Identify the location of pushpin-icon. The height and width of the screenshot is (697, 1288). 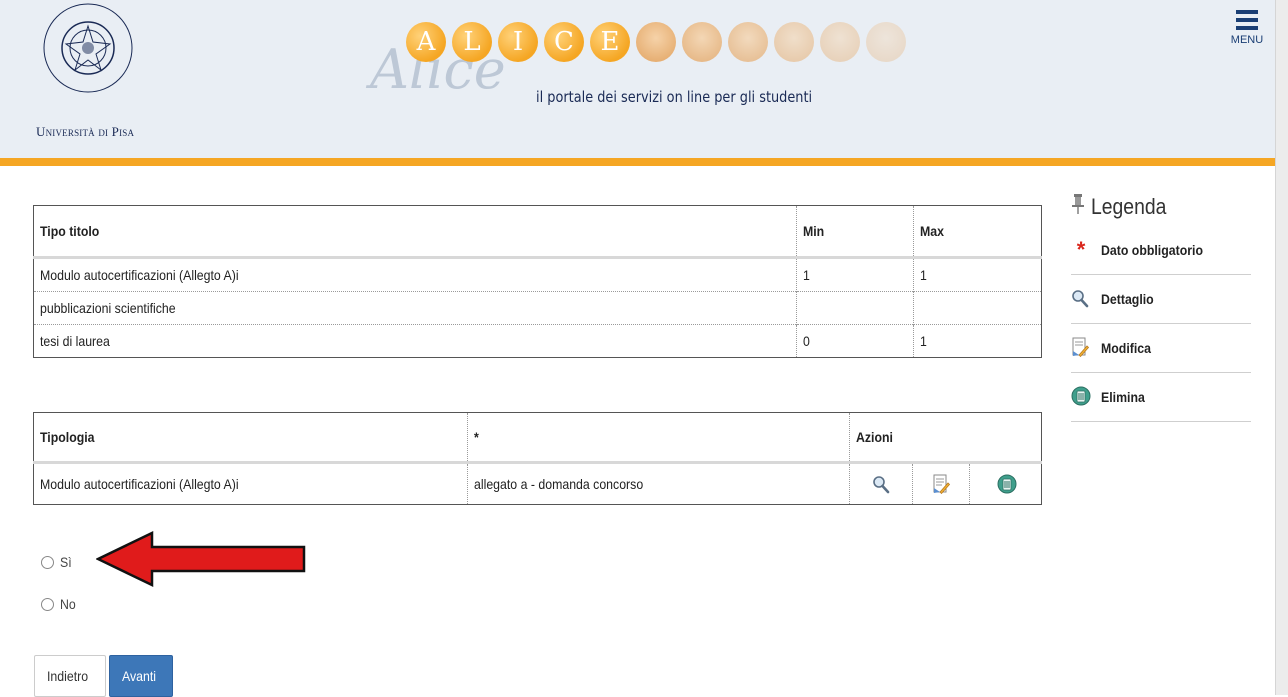
(1078, 207).